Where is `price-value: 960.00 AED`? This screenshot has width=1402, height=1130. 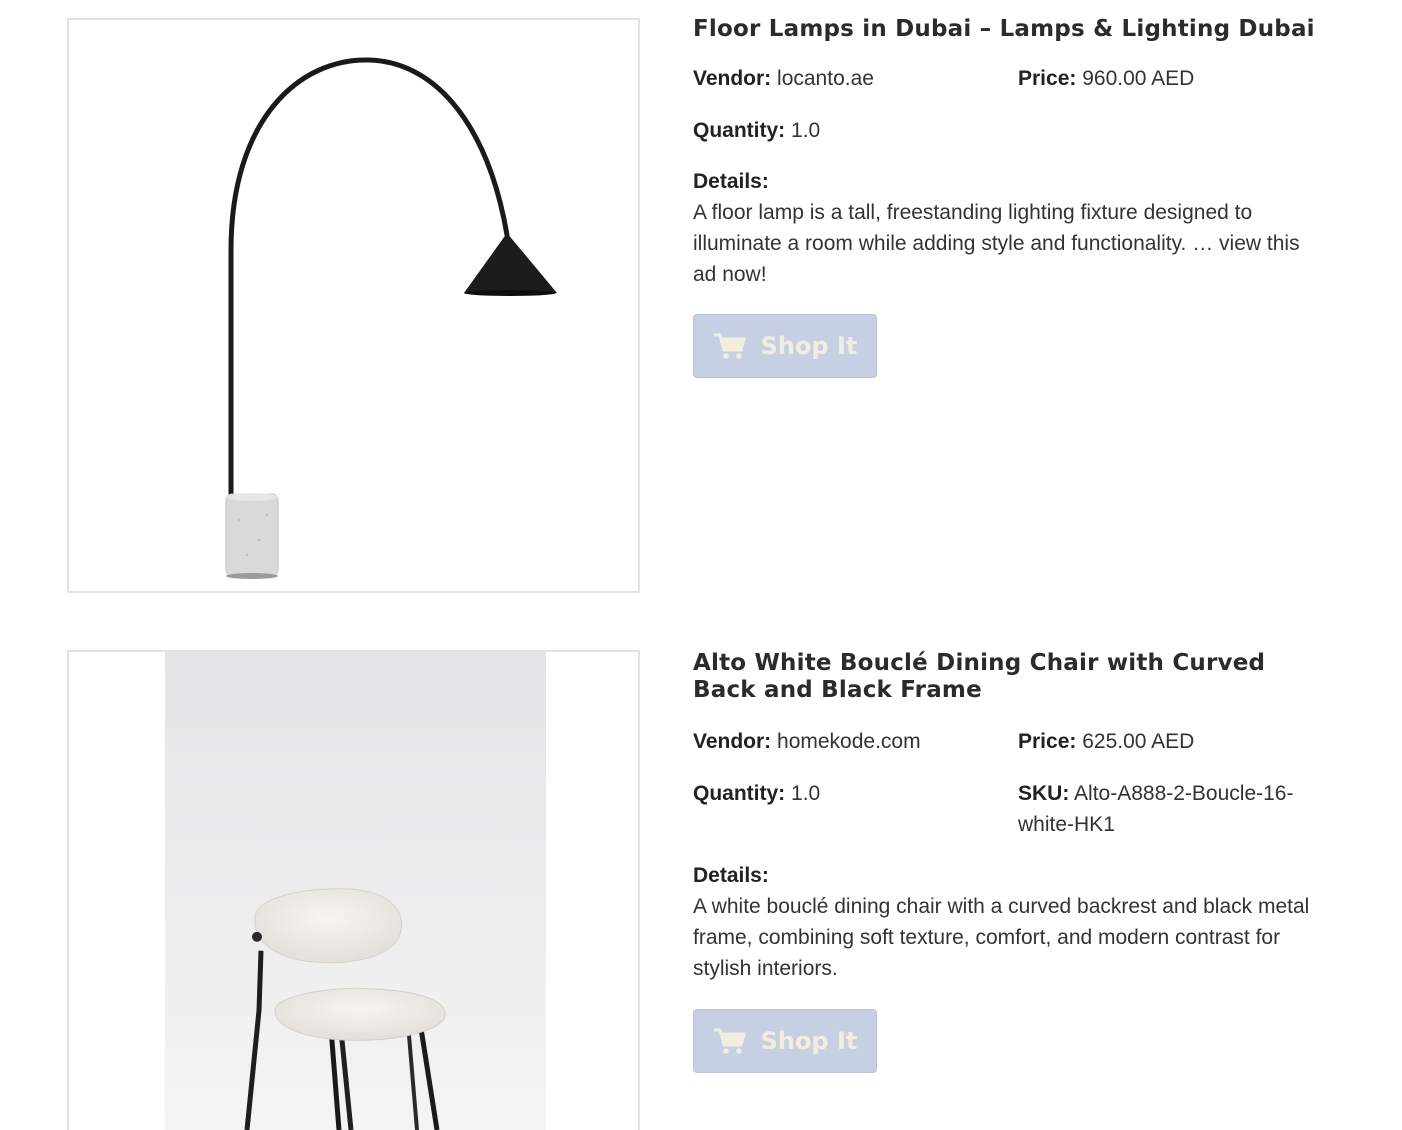
price-value: 960.00 AED is located at coordinates (1138, 78).